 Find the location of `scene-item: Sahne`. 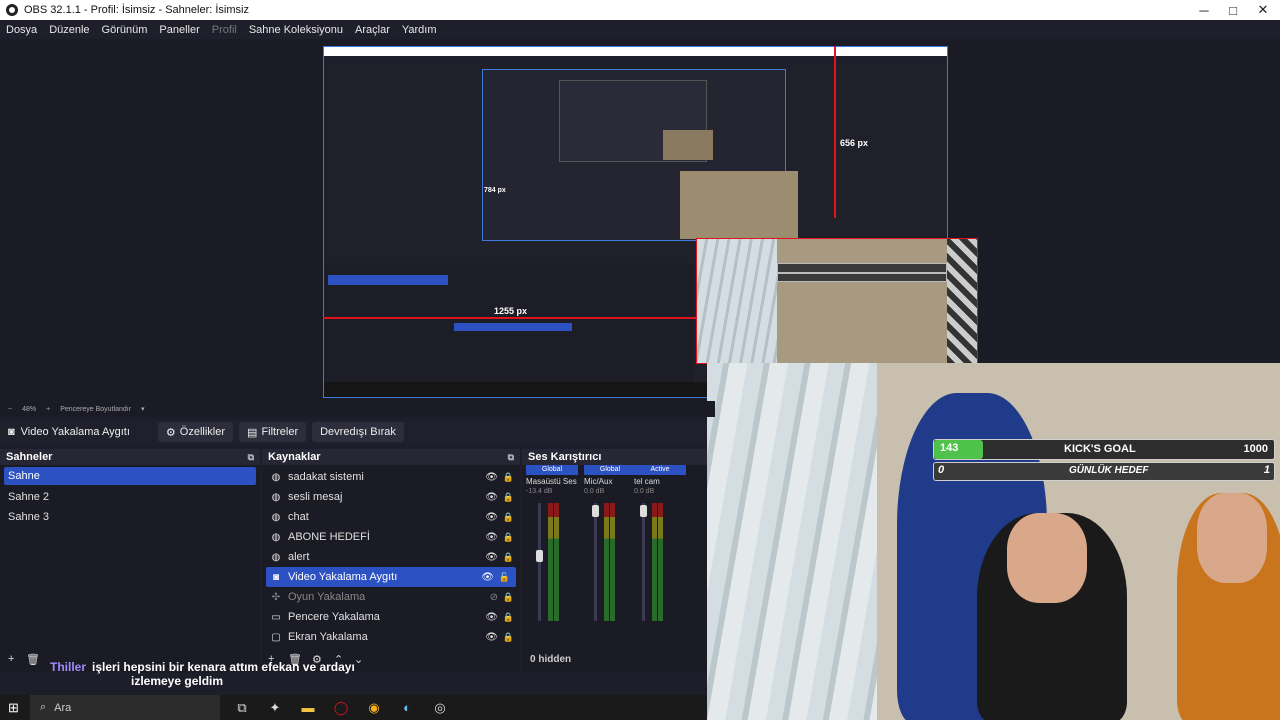

scene-item: Sahne is located at coordinates (130, 476).